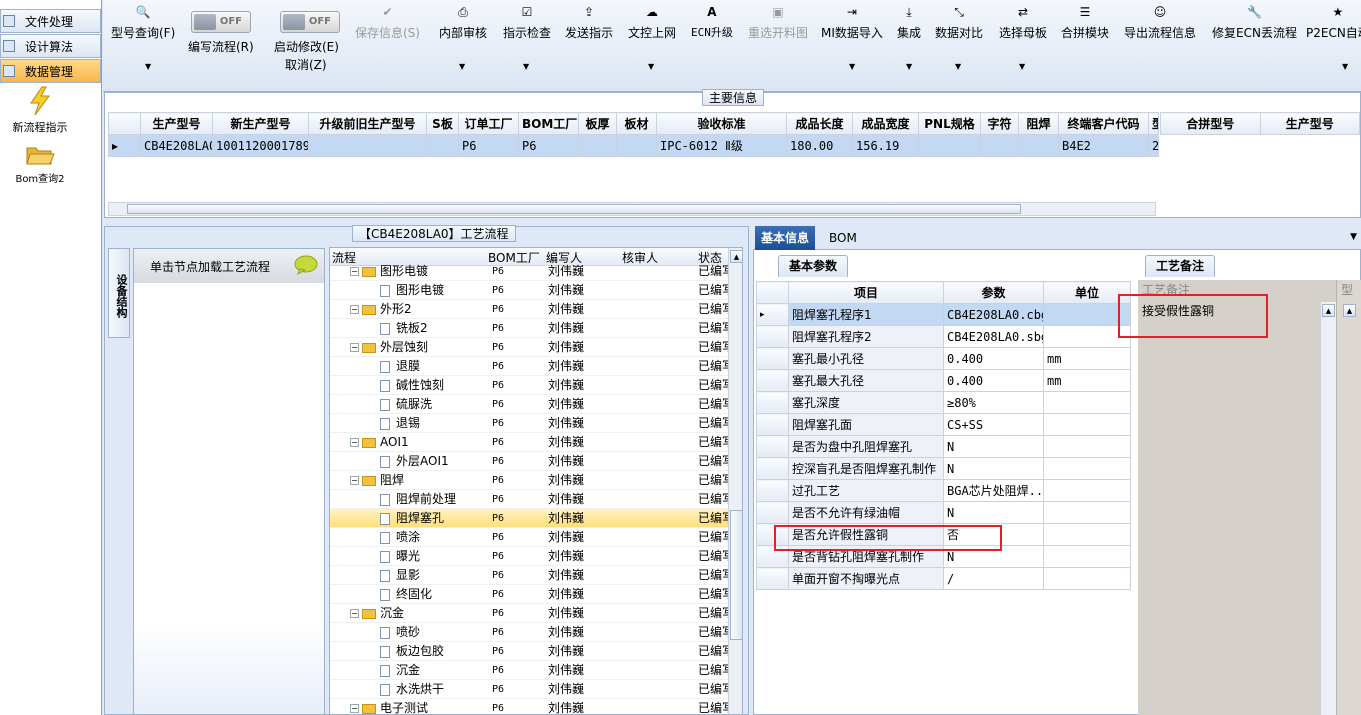 The width and height of the screenshot is (1361, 715). Describe the element at coordinates (530, 537) in the screenshot. I see `tree-row: 喷涂 P6 刘伟巍 已编写` at that location.